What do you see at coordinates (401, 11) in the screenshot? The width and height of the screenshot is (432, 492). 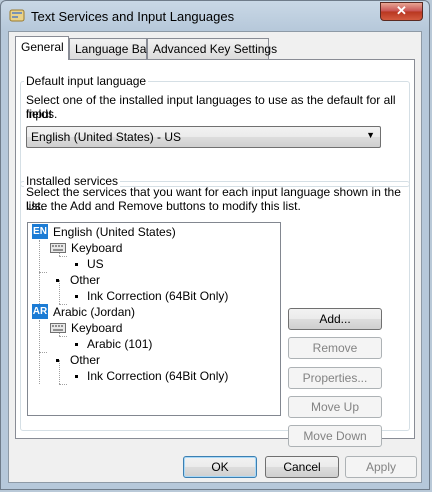 I see `close-icon: ✕` at bounding box center [401, 11].